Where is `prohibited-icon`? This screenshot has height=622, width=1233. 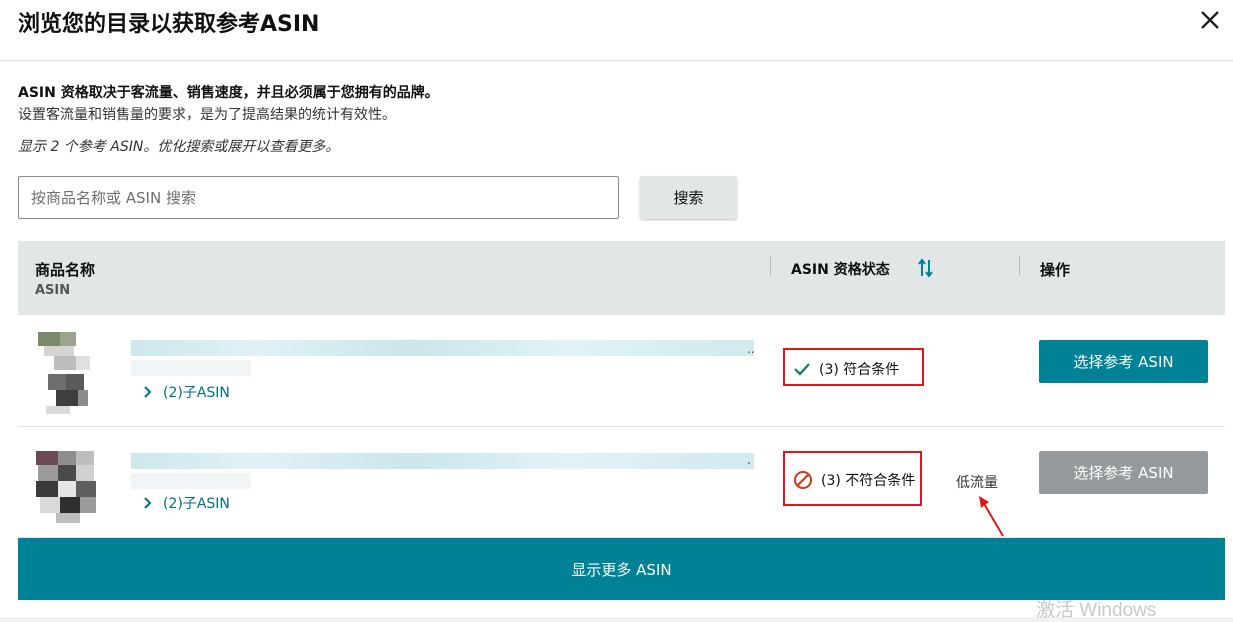 prohibited-icon is located at coordinates (803, 480).